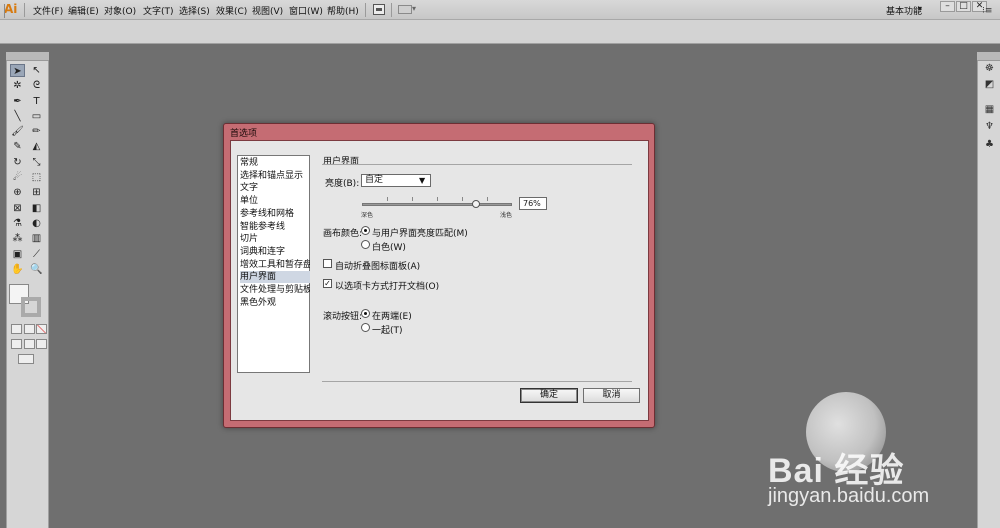 Image resolution: width=1000 pixels, height=528 pixels. I want to click on tools-panel-header, so click(27, 56).